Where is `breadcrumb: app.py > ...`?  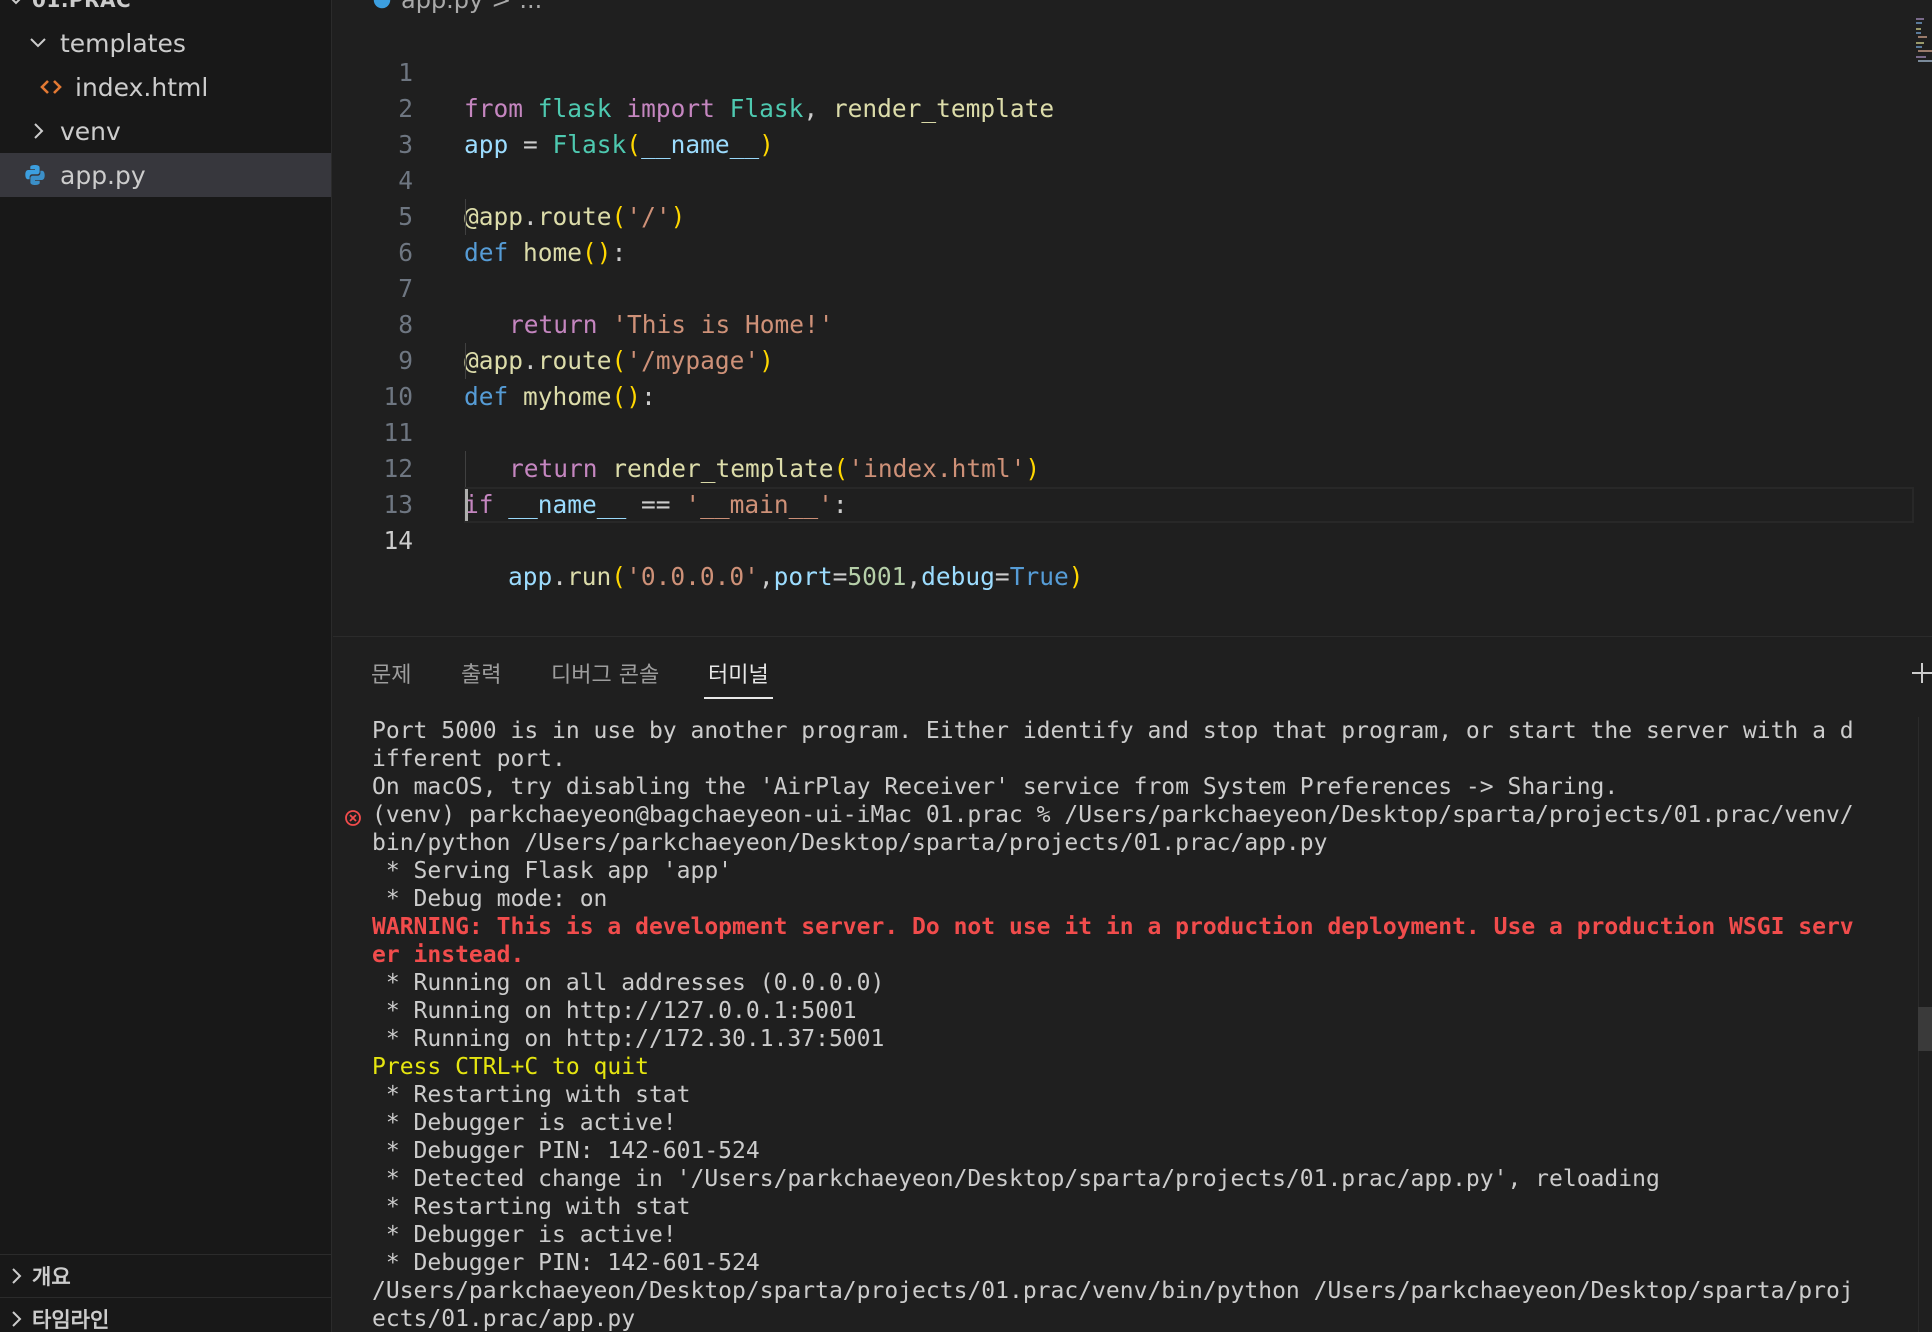 breadcrumb: app.py > ... is located at coordinates (456, 7).